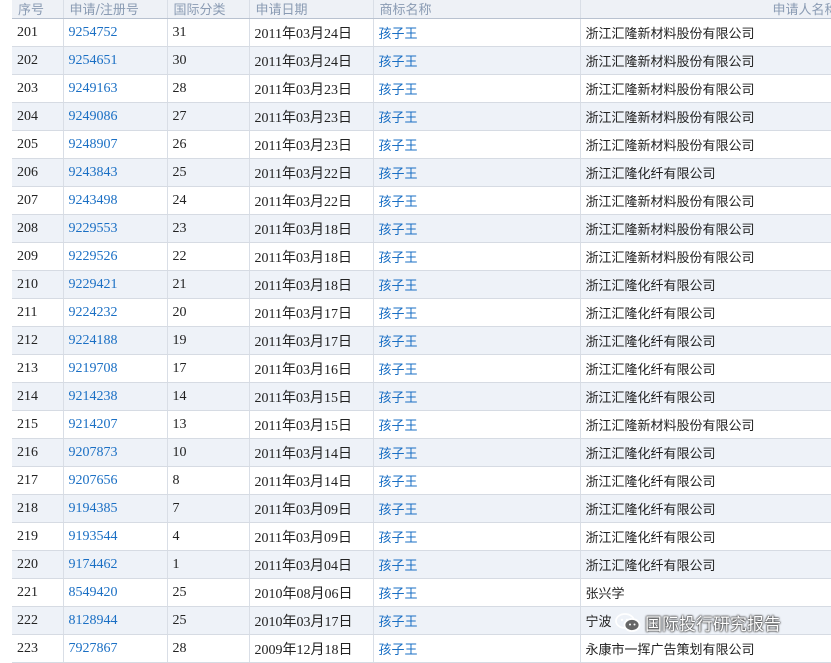  What do you see at coordinates (38, 32) in the screenshot?
I see `row-index: 201` at bounding box center [38, 32].